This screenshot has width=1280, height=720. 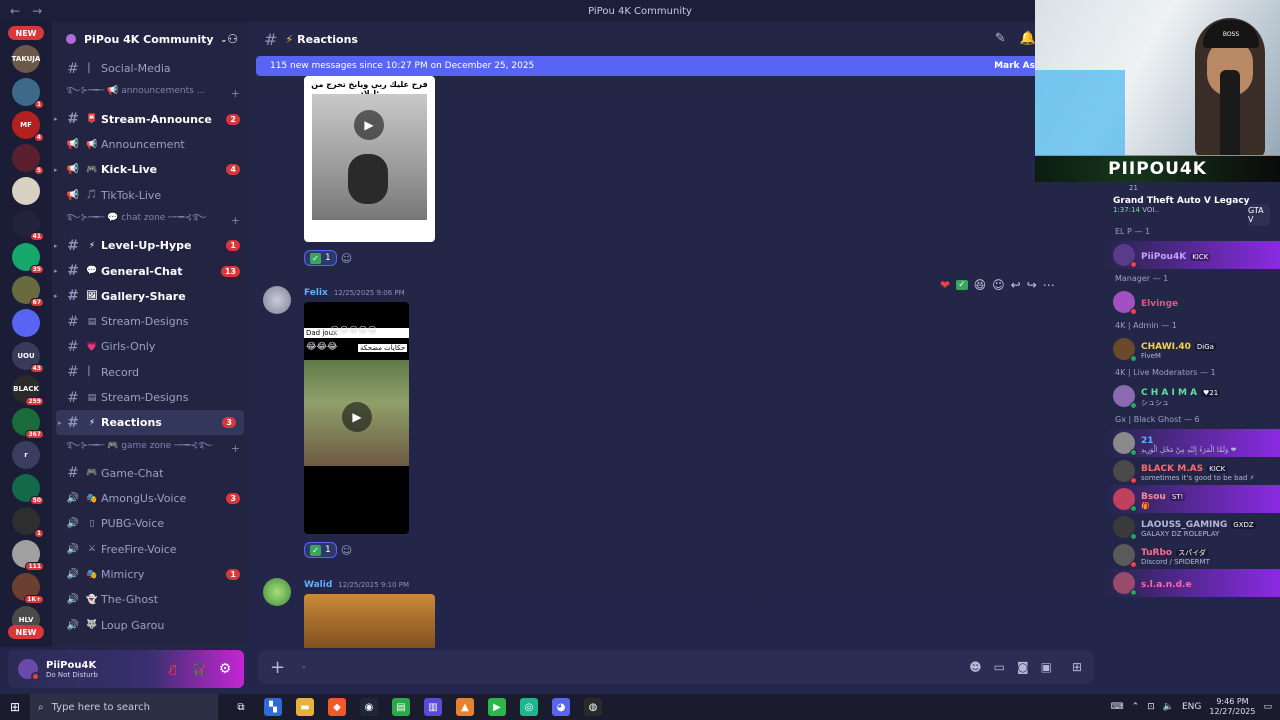 I want to click on channel-item: # 💗 Girls-Only, so click(x=150, y=346).